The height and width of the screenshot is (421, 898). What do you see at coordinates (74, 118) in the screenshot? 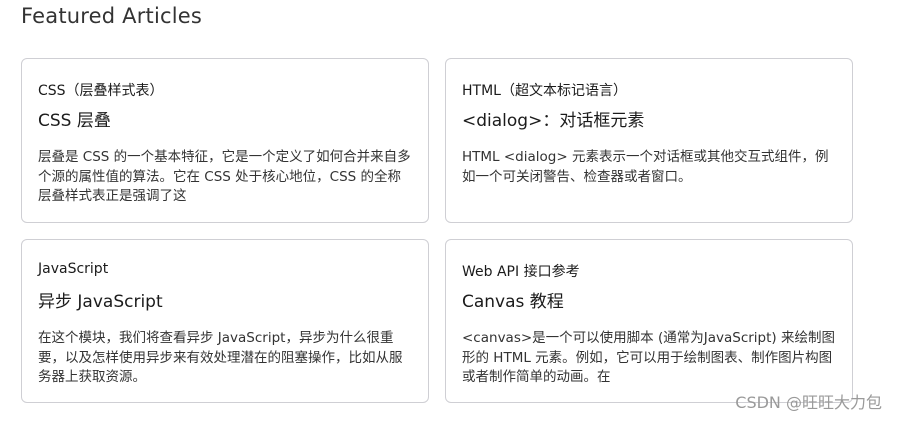
I see `card-title-link: CSS 层叠` at bounding box center [74, 118].